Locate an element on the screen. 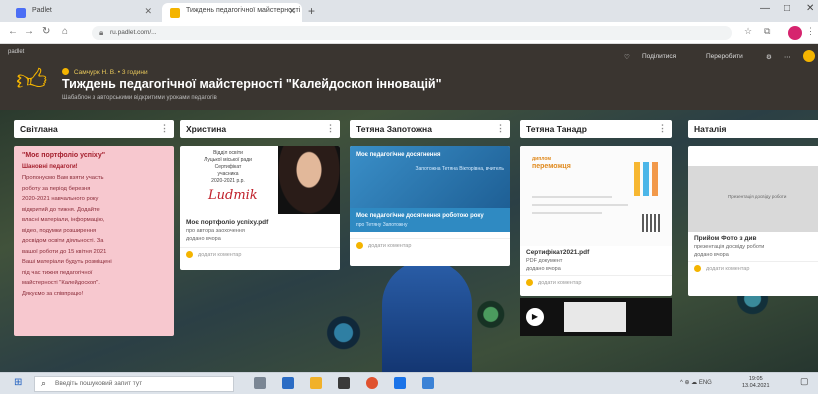  image-subtitle: Запотожна Тетяна Вікторівна, вчитель is located at coordinates (459, 169).